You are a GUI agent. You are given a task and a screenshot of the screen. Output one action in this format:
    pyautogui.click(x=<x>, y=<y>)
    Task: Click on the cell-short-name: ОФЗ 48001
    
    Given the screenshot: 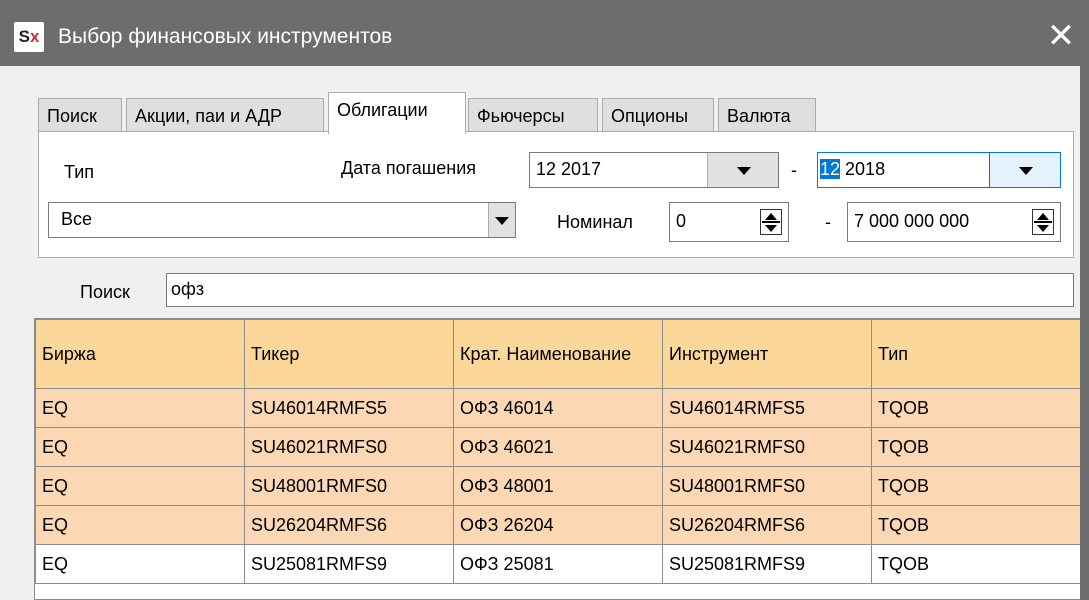 What is the action you would take?
    pyautogui.click(x=558, y=486)
    